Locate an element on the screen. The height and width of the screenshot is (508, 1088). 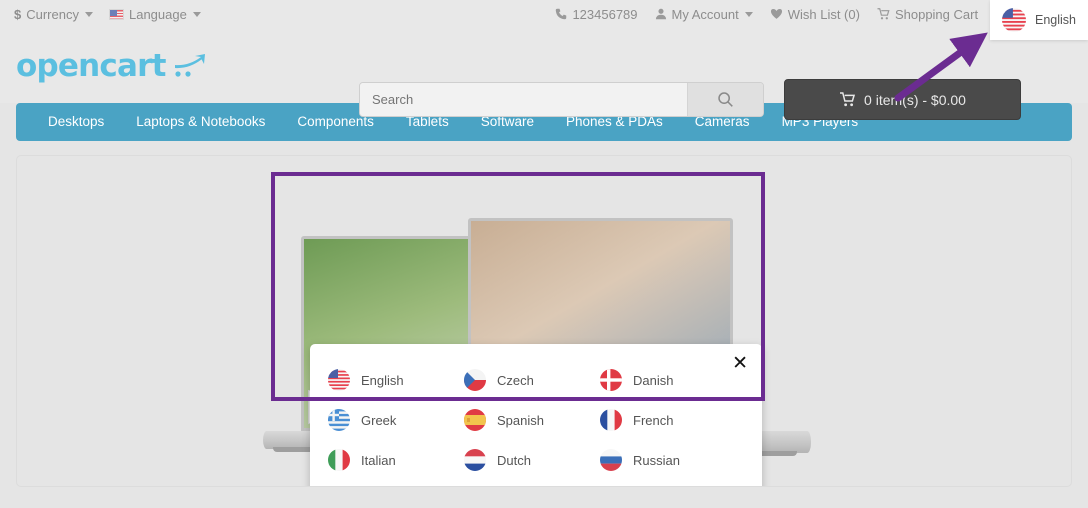
language-option-russian: Russian is located at coordinates (668, 460).